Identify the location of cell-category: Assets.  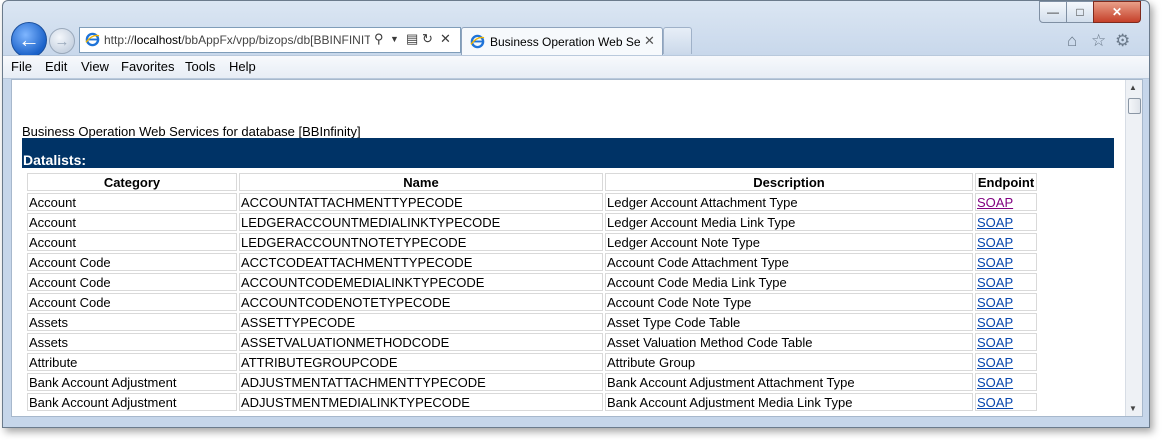
(132, 342).